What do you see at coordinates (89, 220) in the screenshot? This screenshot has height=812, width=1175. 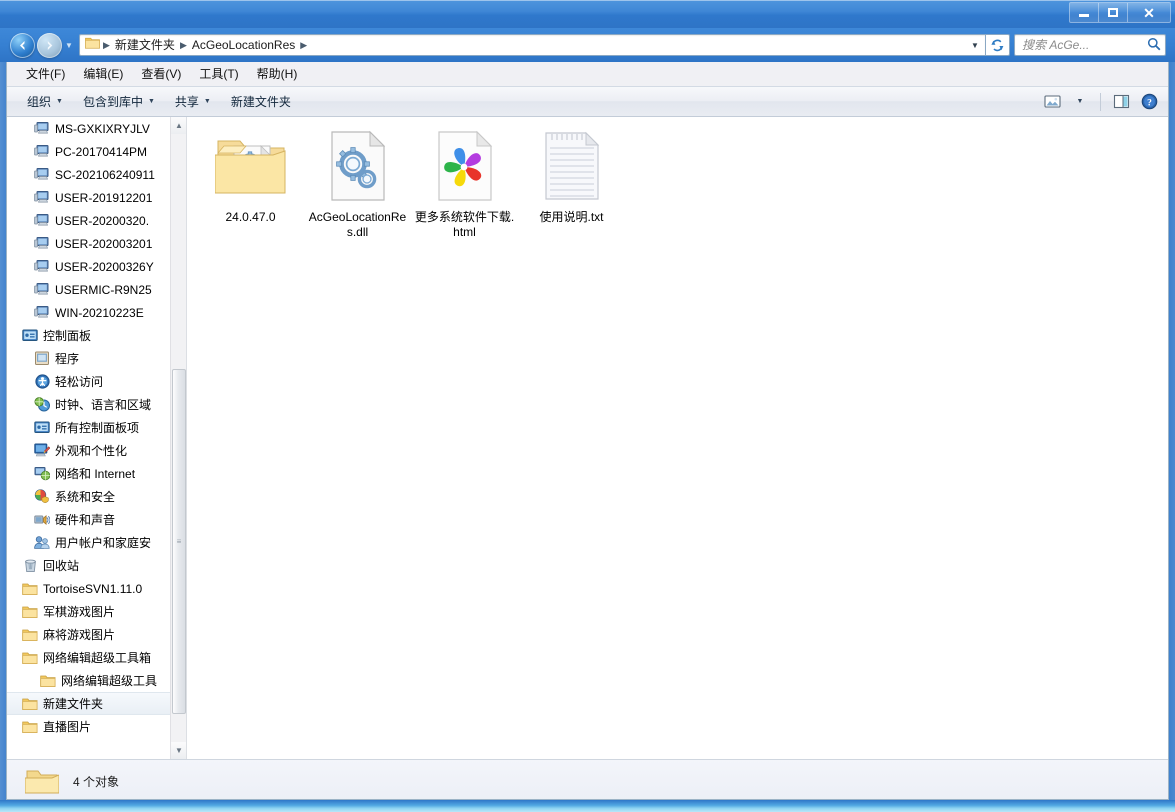 I see `sidebar-item-4: USER-20200320.` at bounding box center [89, 220].